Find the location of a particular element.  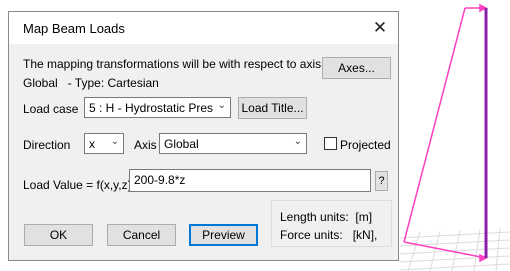

load-case-select: 5 : H - Hydrostatic Pressur ⌄ is located at coordinates (157, 107).